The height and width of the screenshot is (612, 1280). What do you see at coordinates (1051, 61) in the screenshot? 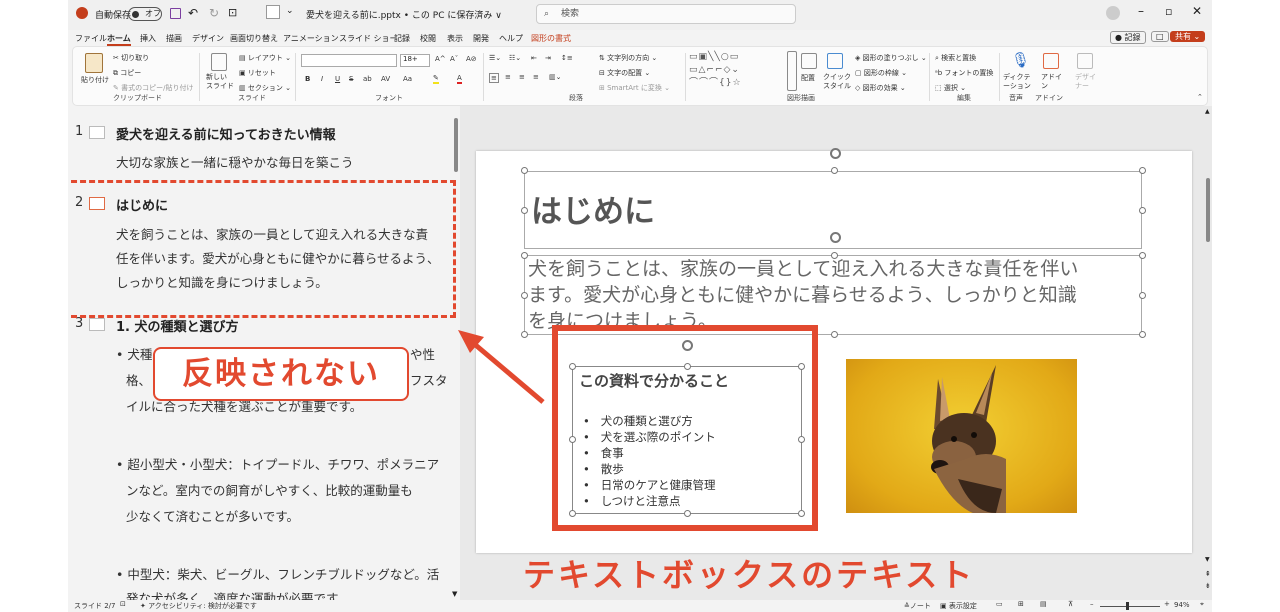
I see `addins-icon` at bounding box center [1051, 61].